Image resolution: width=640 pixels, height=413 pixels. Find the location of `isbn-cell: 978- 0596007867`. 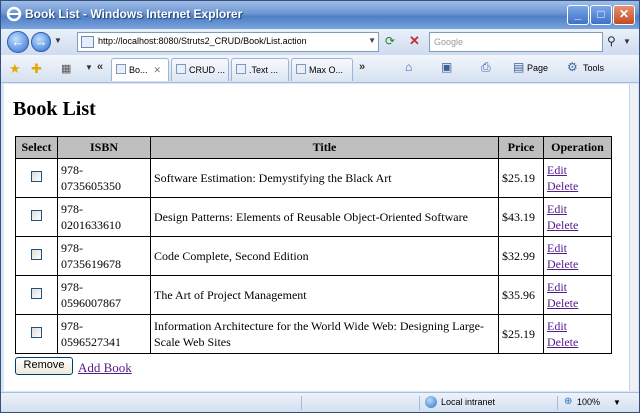

isbn-cell: 978- 0596007867 is located at coordinates (104, 295).